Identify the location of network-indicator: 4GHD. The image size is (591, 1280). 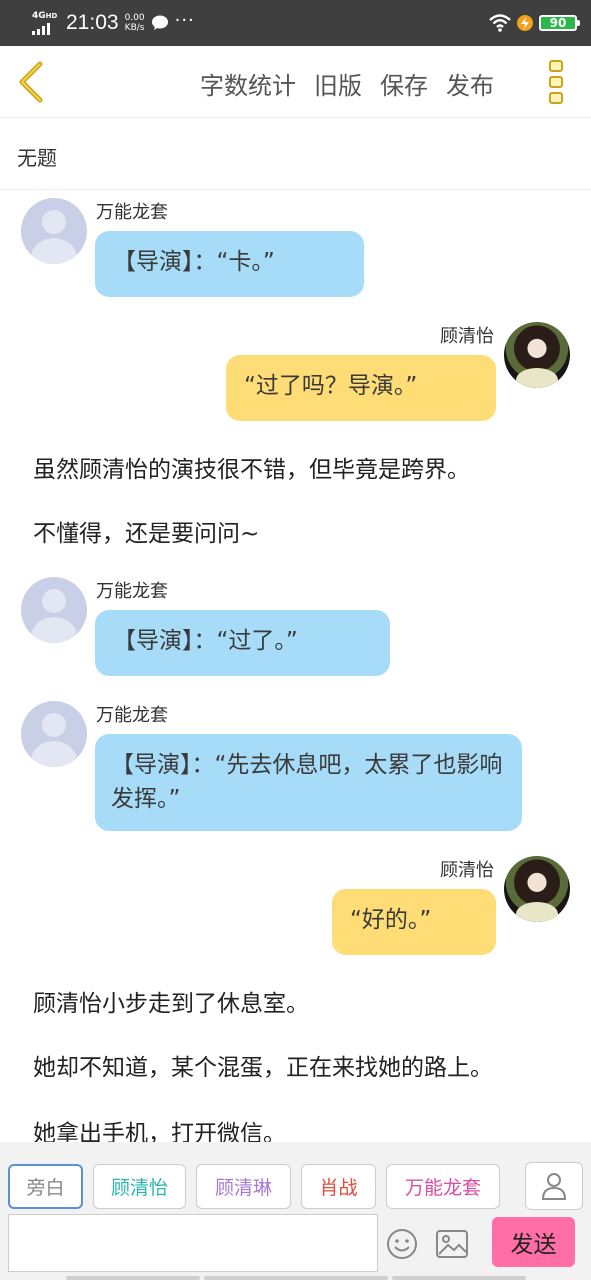
(46, 22).